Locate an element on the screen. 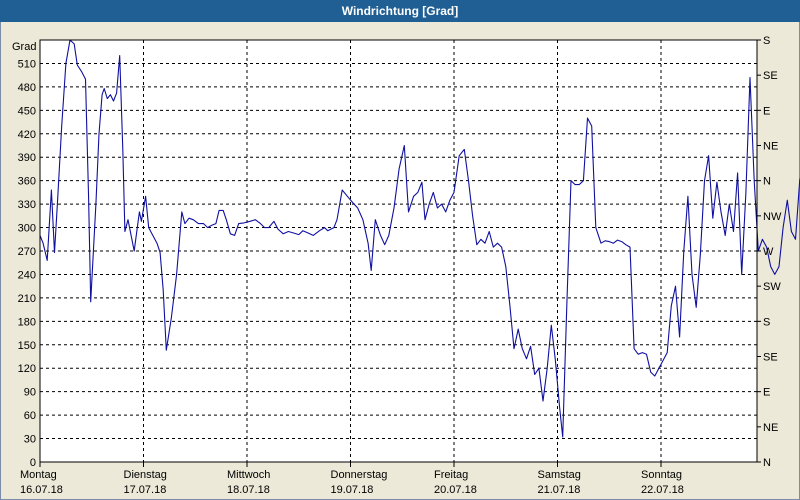  right-axis-label: W is located at coordinates (768, 252).